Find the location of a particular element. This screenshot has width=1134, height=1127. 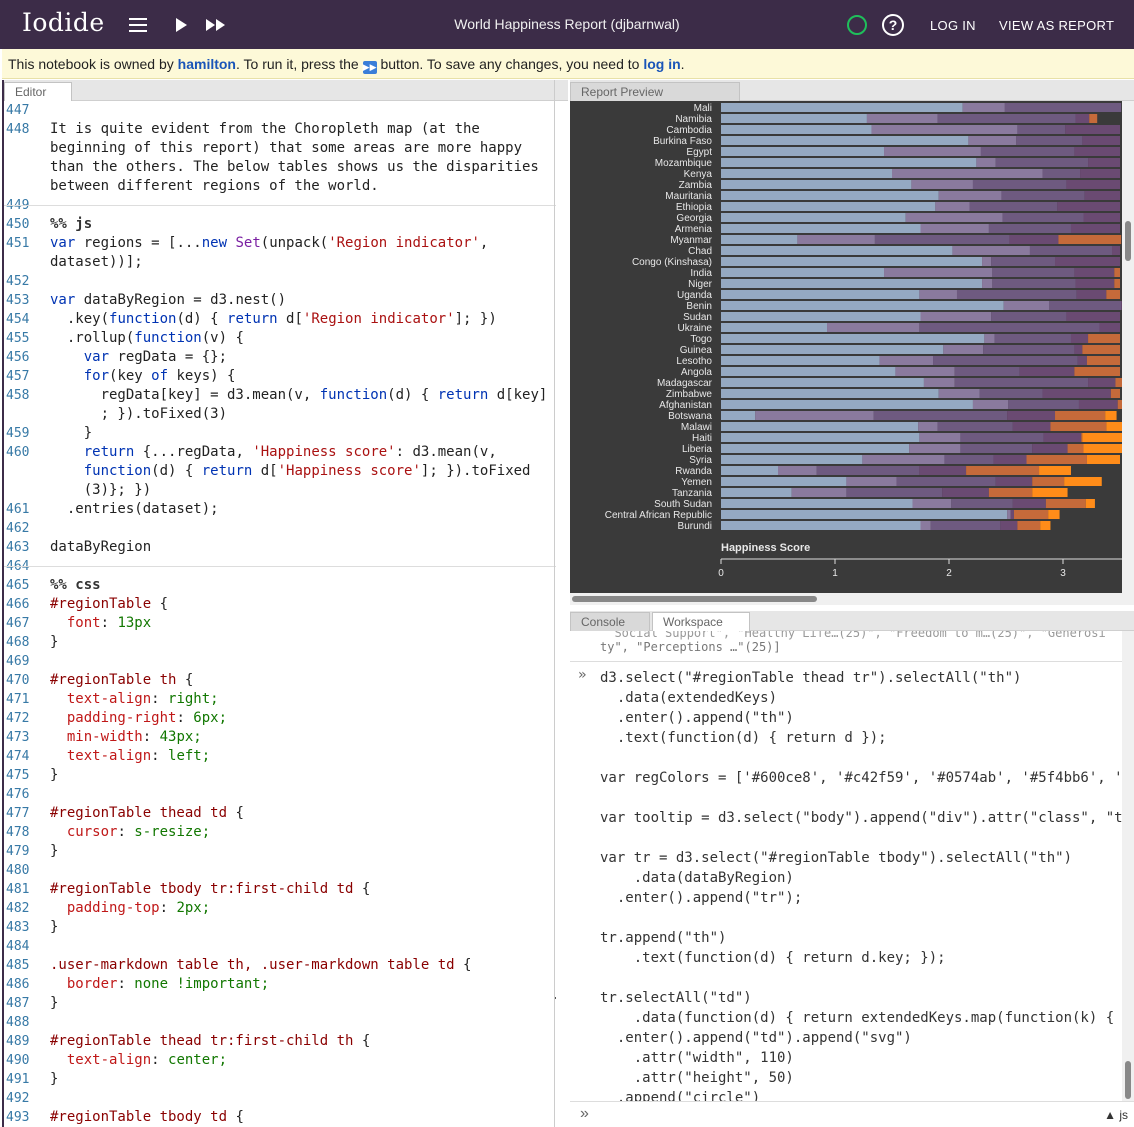

code-line: 463 dataByRegion is located at coordinates (280, 547).